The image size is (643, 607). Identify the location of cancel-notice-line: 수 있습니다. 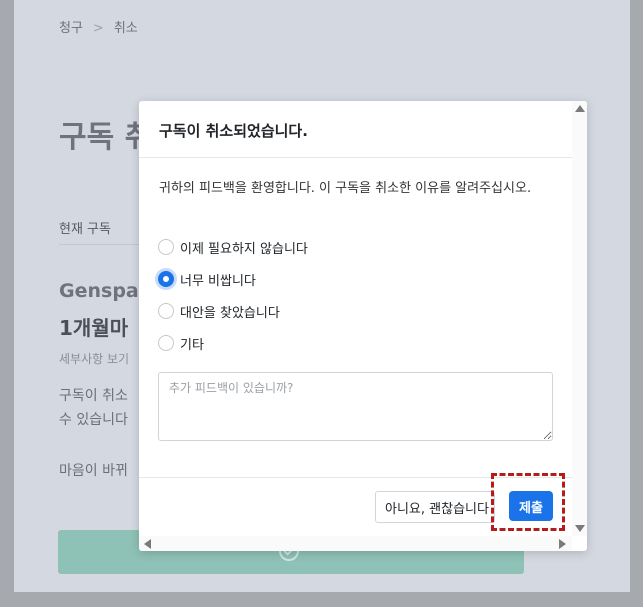
(93, 420).